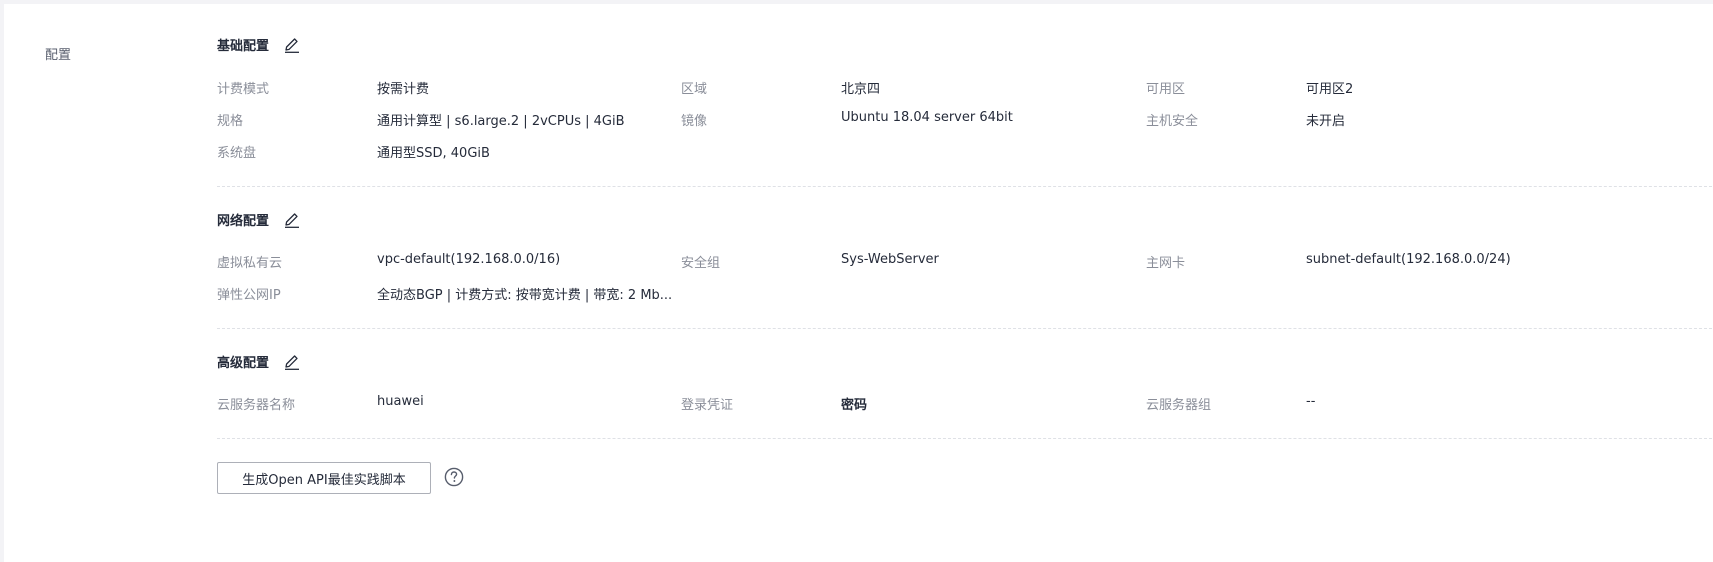 Image resolution: width=1713 pixels, height=562 pixels. I want to click on network-config-title: 网络配置, so click(243, 221).